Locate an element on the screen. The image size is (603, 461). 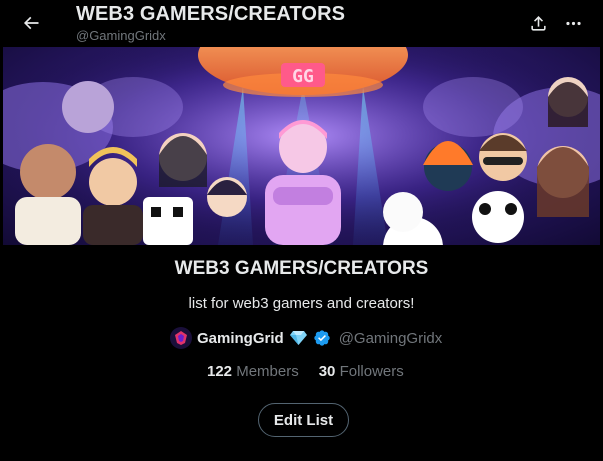
share-button is located at coordinates (538, 23).